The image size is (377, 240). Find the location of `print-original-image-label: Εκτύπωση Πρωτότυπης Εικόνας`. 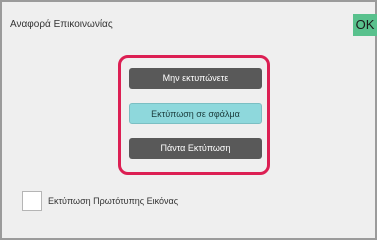

print-original-image-label: Εκτύπωση Πρωτότυπης Εικόνας is located at coordinates (113, 201).